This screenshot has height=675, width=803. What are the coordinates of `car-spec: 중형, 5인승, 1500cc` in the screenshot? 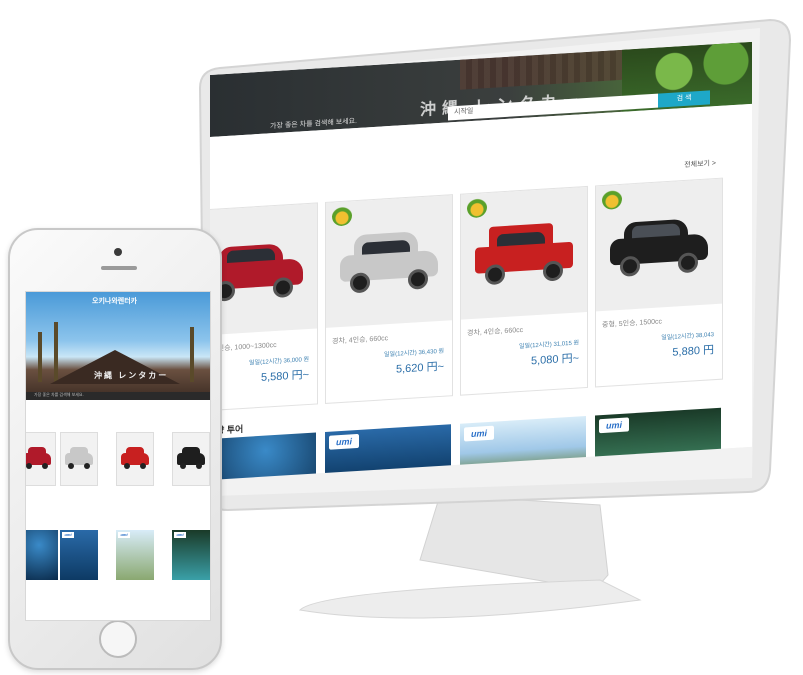 It's located at (632, 324).